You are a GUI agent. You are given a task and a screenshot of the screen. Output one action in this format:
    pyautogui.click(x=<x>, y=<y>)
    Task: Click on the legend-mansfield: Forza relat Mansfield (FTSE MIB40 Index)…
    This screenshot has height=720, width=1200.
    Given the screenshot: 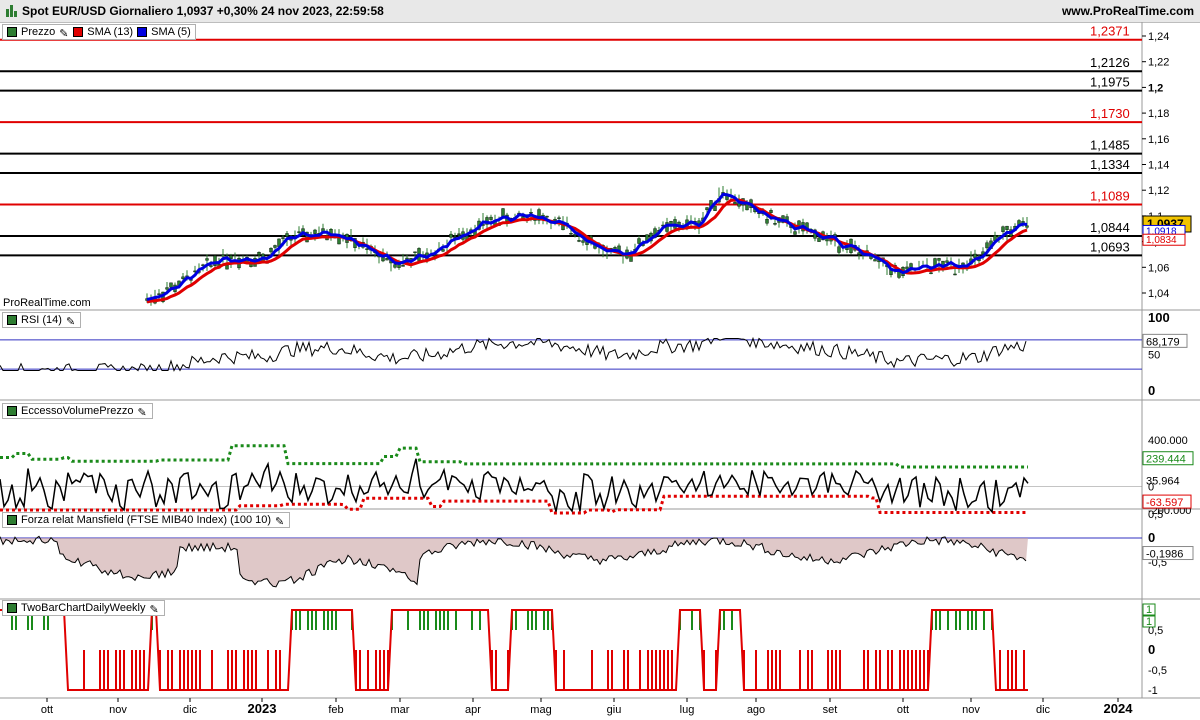 What is the action you would take?
    pyautogui.click(x=146, y=520)
    